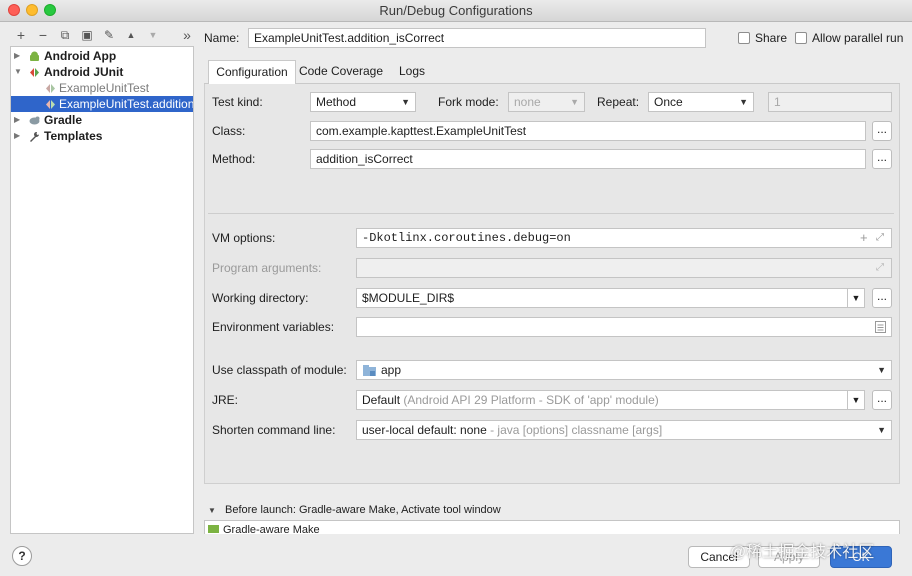 This screenshot has width=912, height=576. I want to click on repeat-label: Repeat:, so click(618, 102).